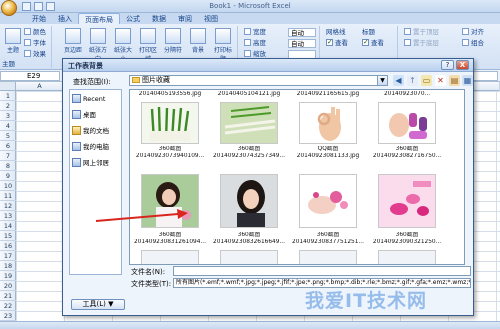 This screenshot has width=500, height=329. Describe the element at coordinates (98, 304) in the screenshot. I see `tools-button: 工具(L) ▼` at that location.